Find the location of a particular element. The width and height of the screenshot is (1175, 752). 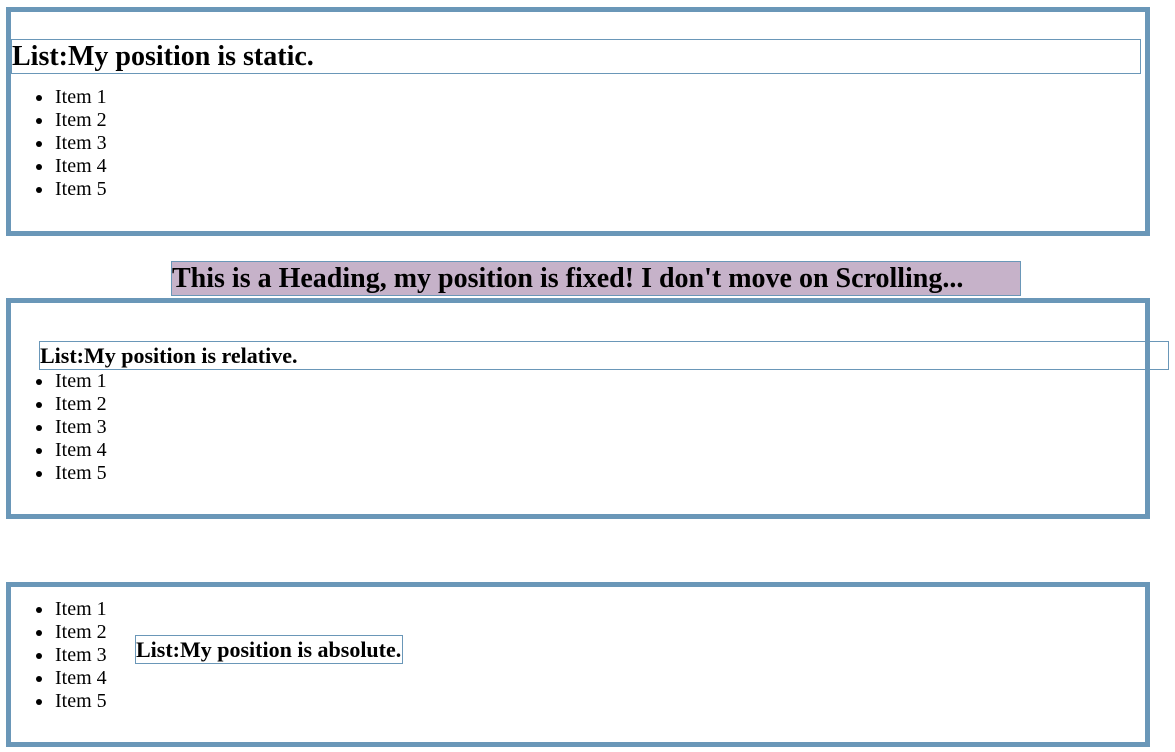

static-list: Item 1 Item 2 Item 3 Item 4 Item 5 is located at coordinates (66, 143).